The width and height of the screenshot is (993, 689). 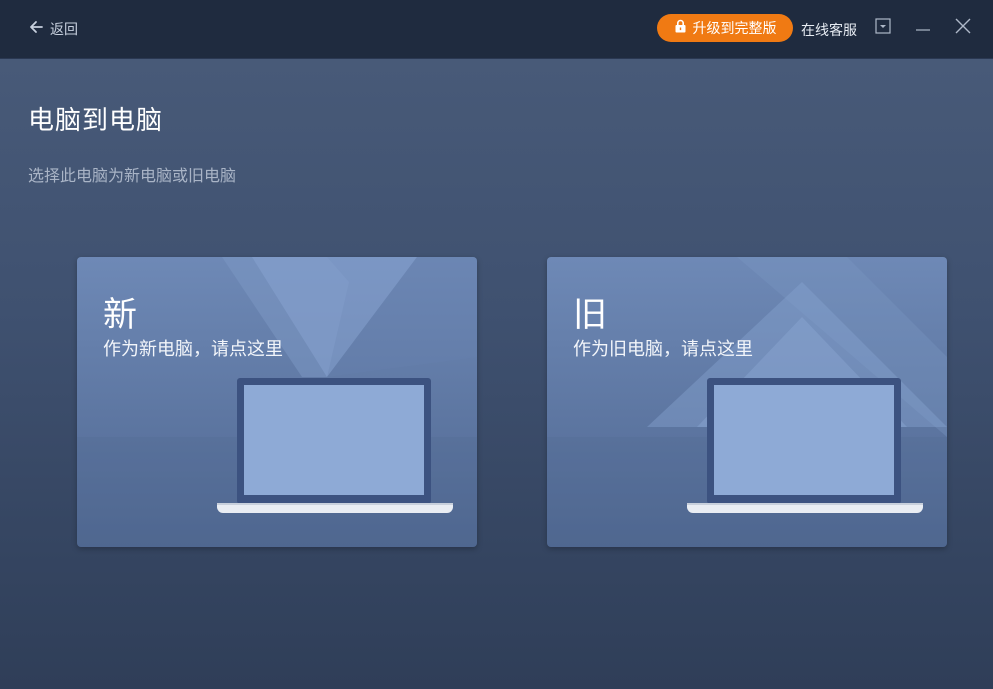 I want to click on back-label: 返回, so click(x=64, y=30).